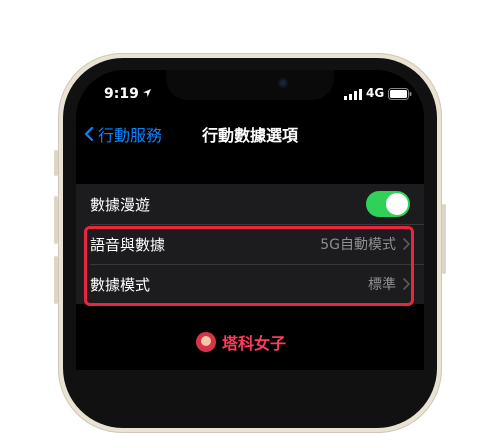  I want to click on page-title: 行動數據選項, so click(249, 135).